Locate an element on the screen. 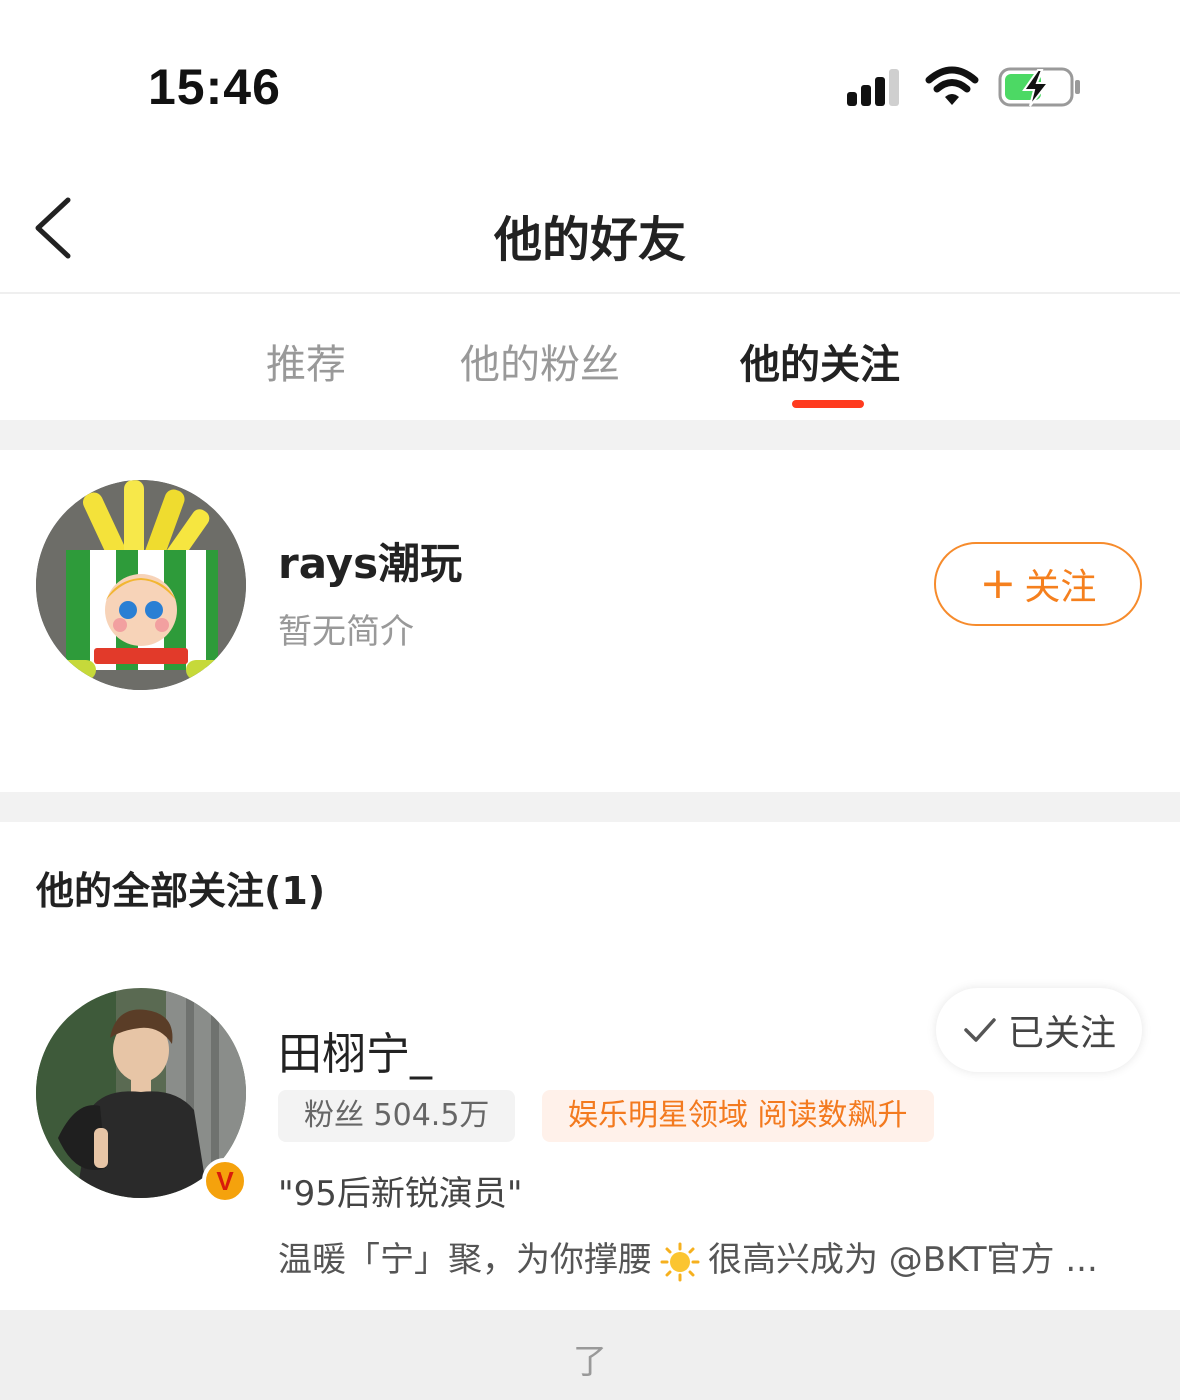 This screenshot has height=1400, width=1180. recommend-user-desc: 暂无简介 is located at coordinates (346, 632).